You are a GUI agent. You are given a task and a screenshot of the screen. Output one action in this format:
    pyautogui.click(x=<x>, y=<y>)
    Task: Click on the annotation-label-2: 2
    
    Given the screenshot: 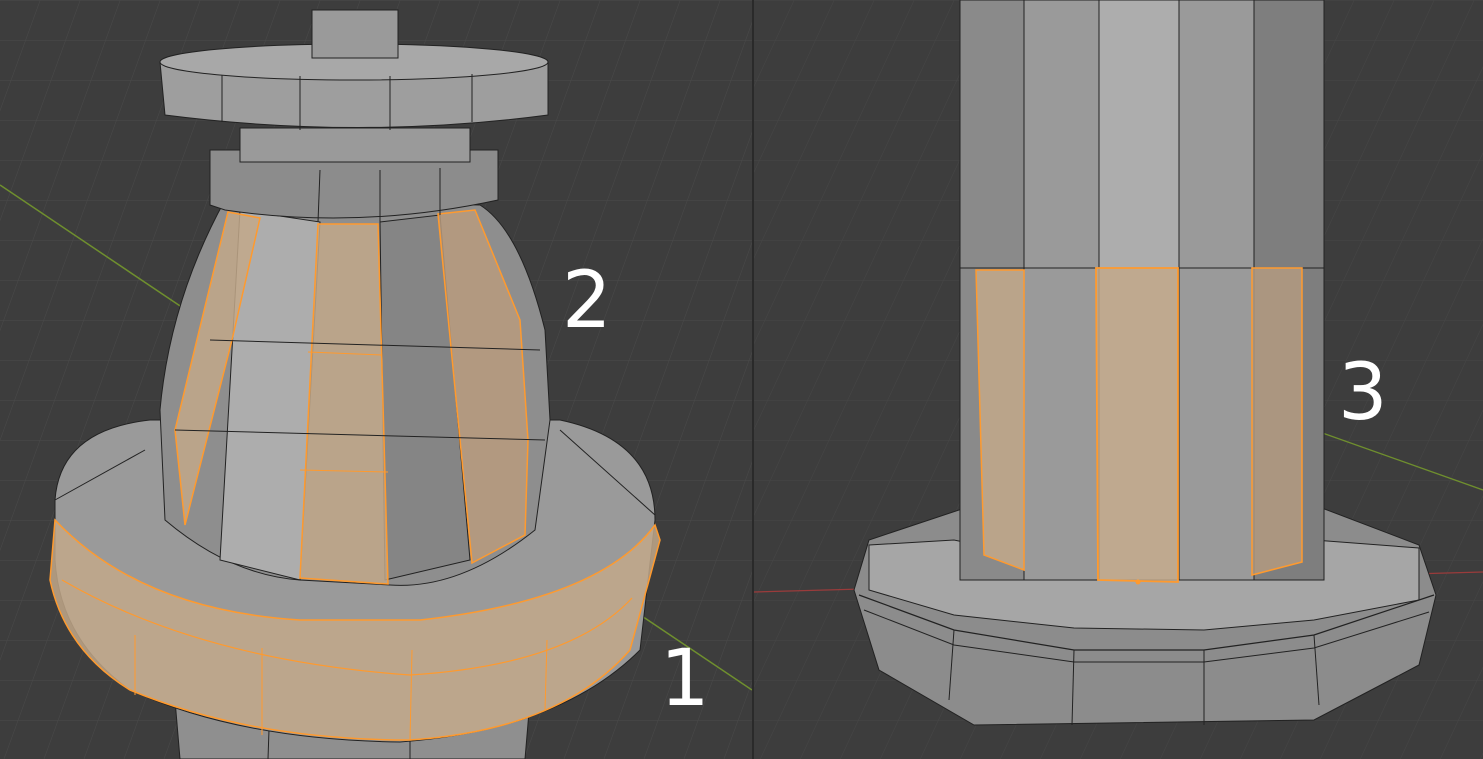 What is the action you would take?
    pyautogui.click(x=587, y=301)
    